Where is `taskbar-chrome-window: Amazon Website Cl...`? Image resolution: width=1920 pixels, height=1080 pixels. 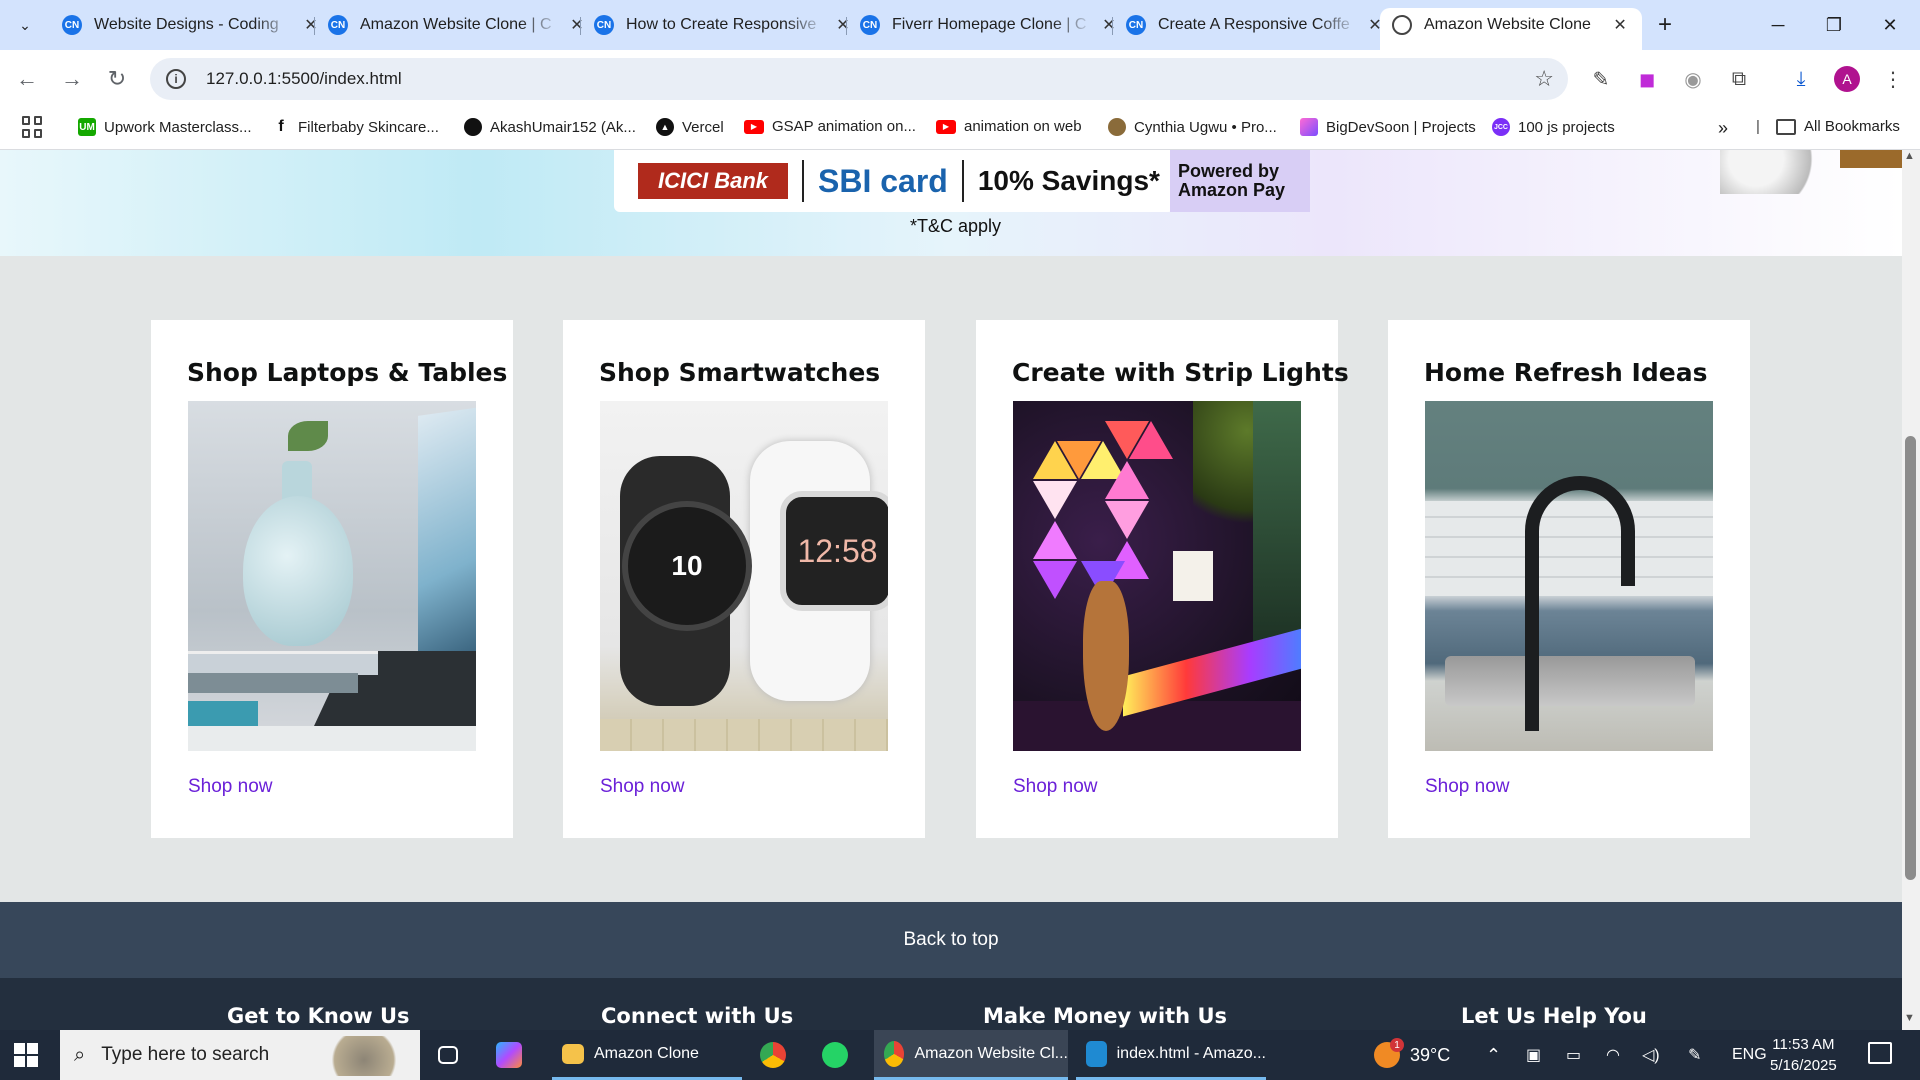 taskbar-chrome-window: Amazon Website Cl... is located at coordinates (971, 1055).